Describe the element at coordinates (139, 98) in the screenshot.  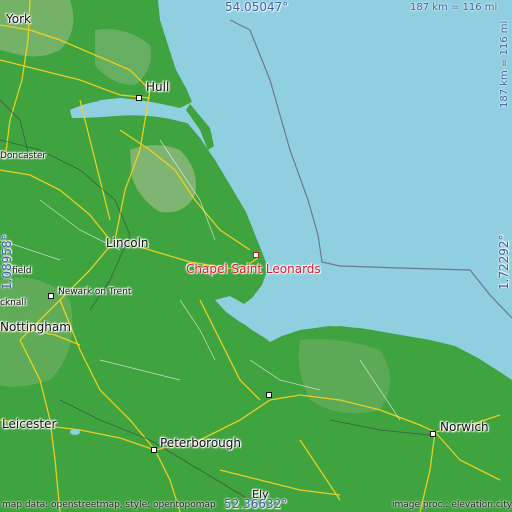
I see `hull-marker` at that location.